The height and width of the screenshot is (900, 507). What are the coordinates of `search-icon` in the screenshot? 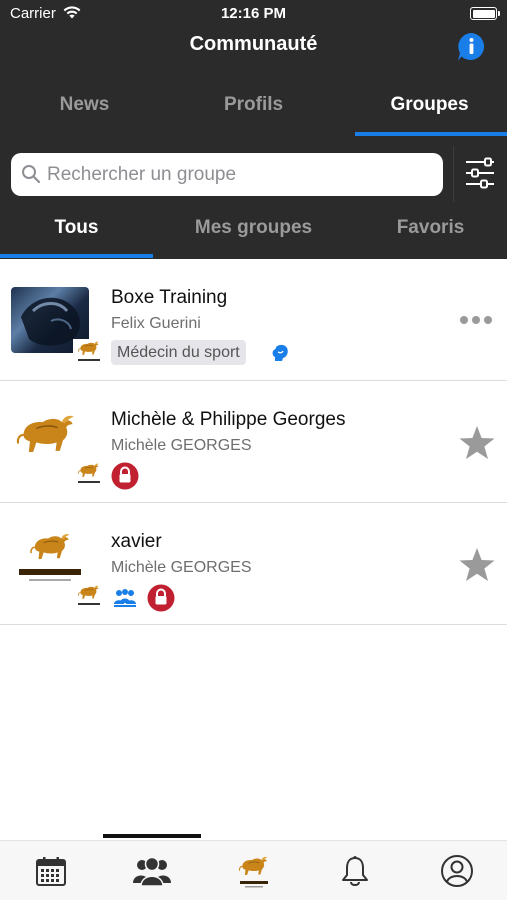 It's located at (31, 174).